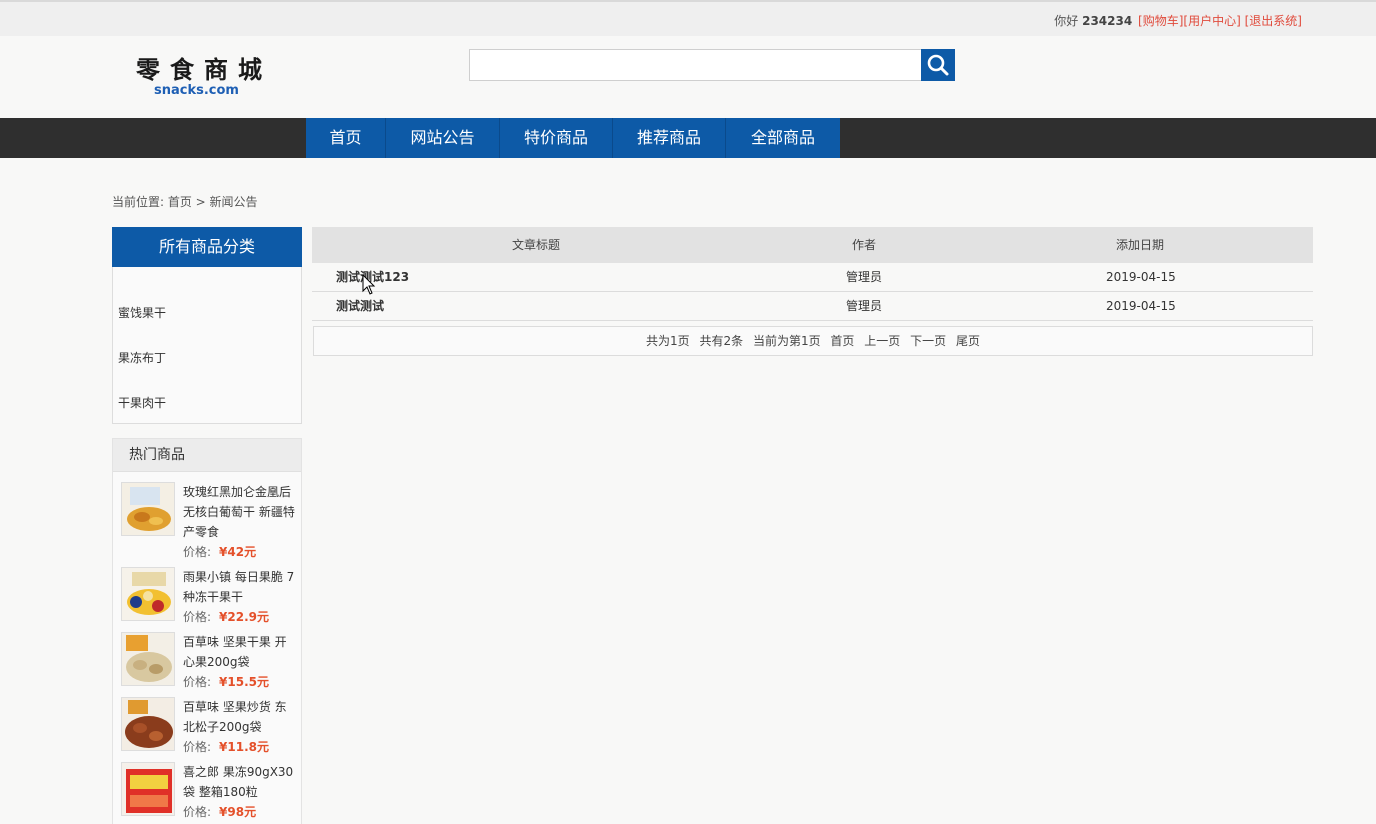 The width and height of the screenshot is (1376, 824). Describe the element at coordinates (688, 18) in the screenshot. I see `top-bar: 你好 234234 [购物车][用户中心] [退出系统]` at that location.